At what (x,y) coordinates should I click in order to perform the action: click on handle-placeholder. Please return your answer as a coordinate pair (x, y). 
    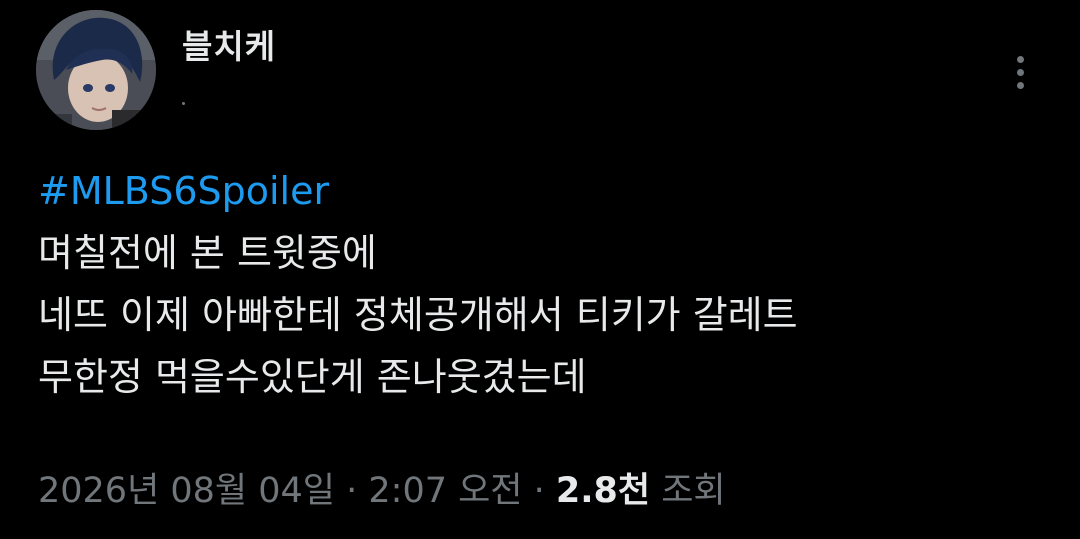
    Looking at the image, I should click on (183, 103).